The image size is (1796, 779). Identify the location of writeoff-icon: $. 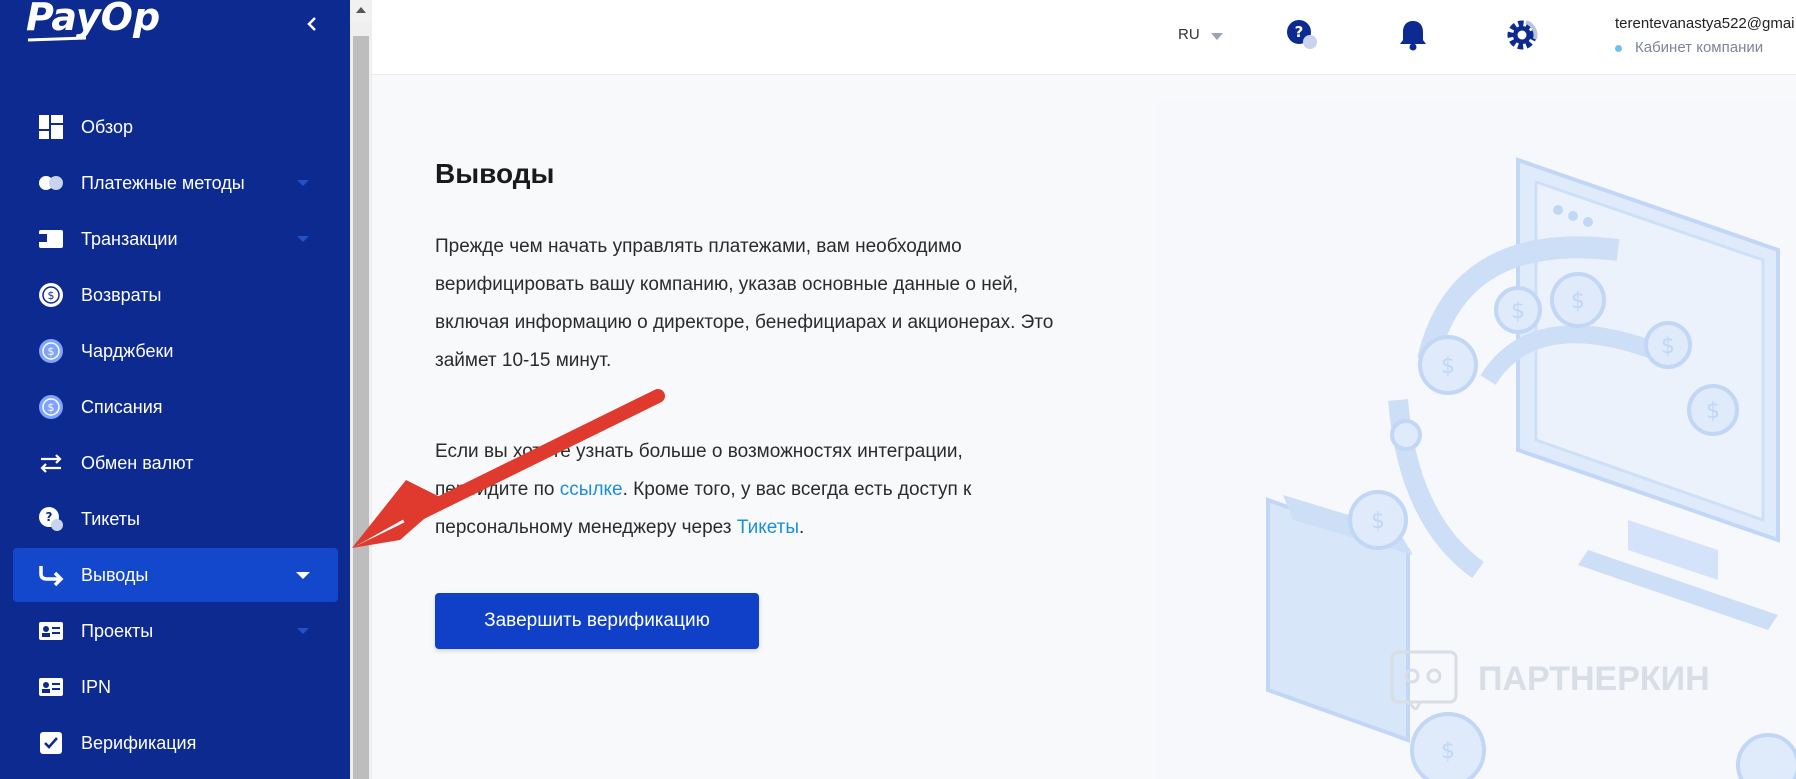
(51, 407).